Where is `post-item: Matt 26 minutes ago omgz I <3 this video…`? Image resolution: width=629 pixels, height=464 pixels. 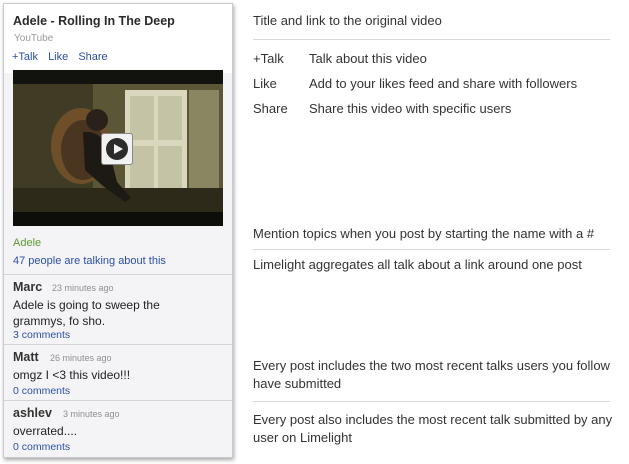 post-item: Matt 26 minutes ago omgz I <3 this video… is located at coordinates (118, 372).